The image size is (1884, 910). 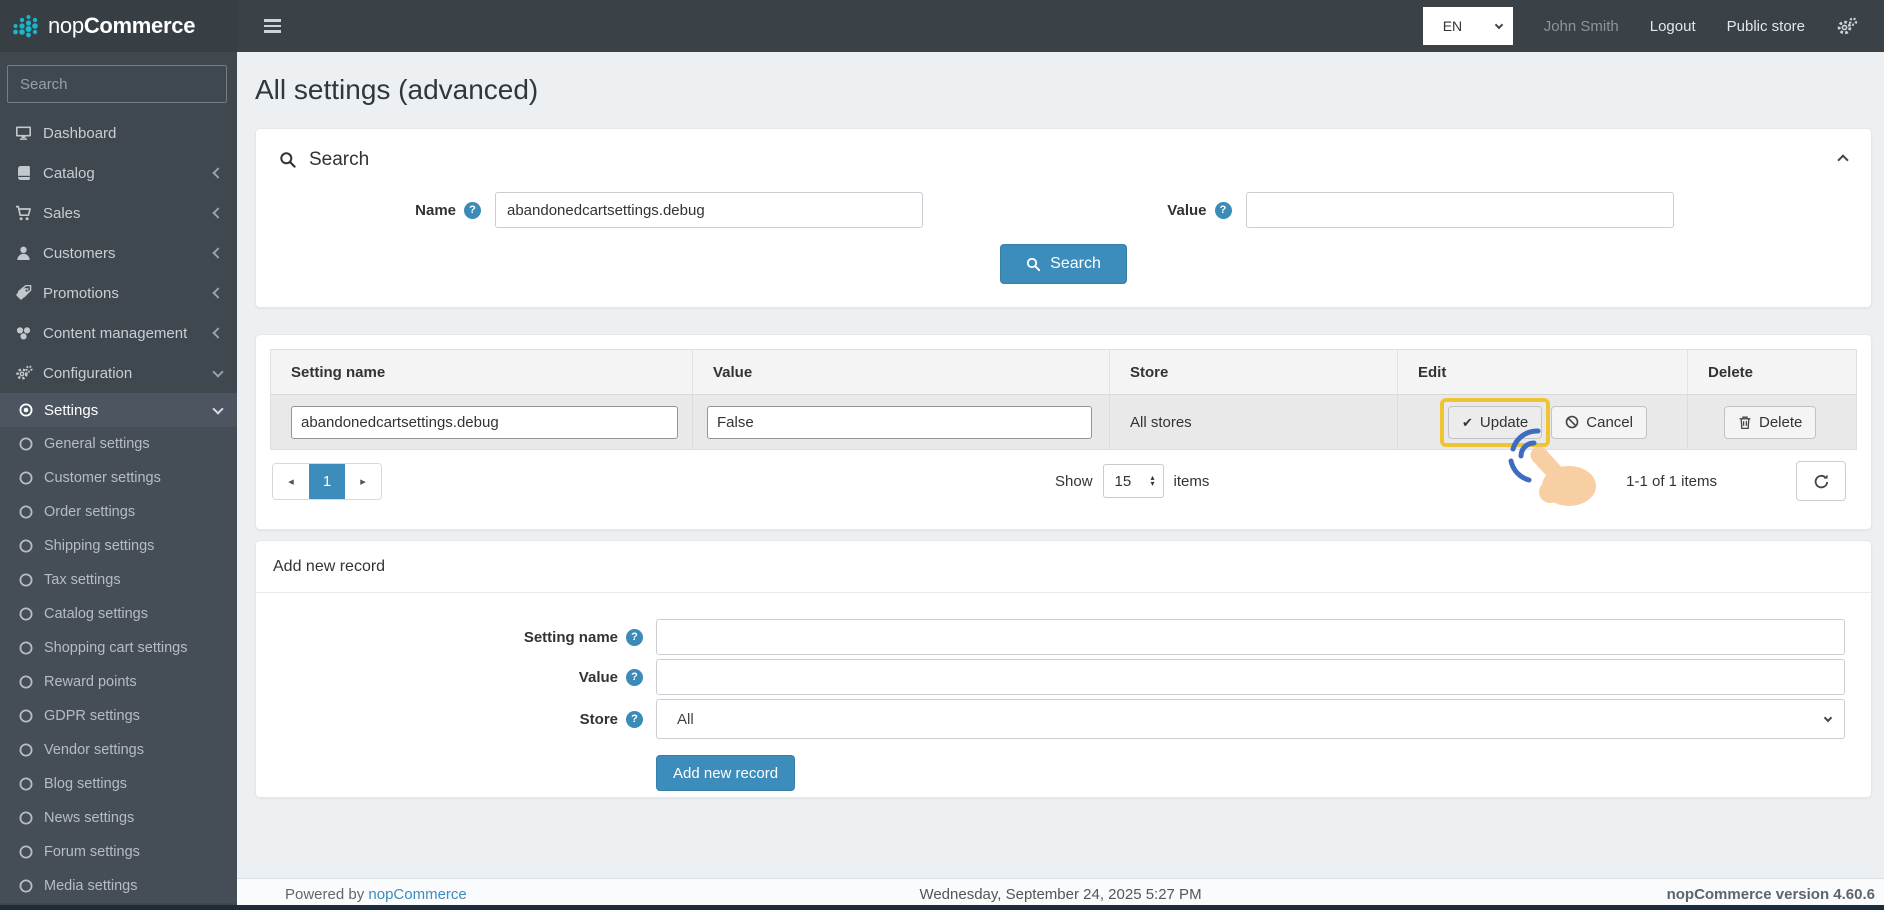 I want to click on page-title: All settings (advanced), so click(x=397, y=89).